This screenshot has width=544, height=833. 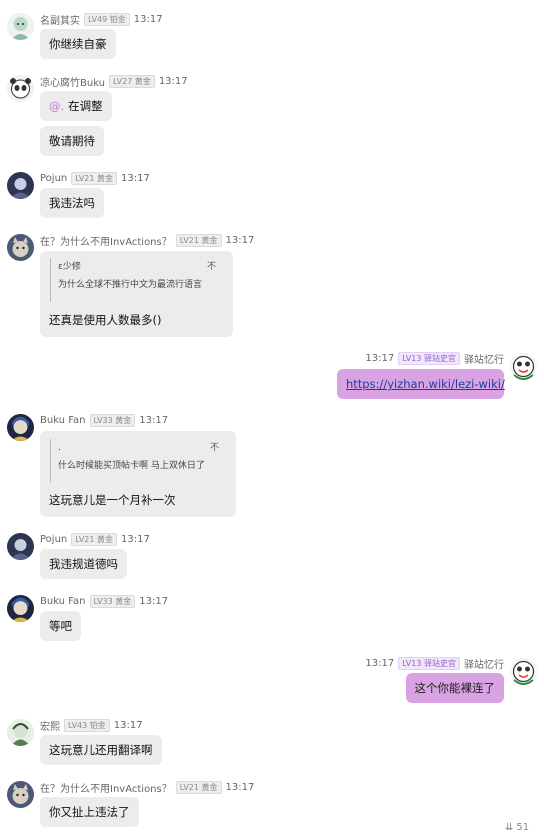 I want to click on quote-text: 为什么全球不推行中文为最流行语言, so click(x=130, y=285).